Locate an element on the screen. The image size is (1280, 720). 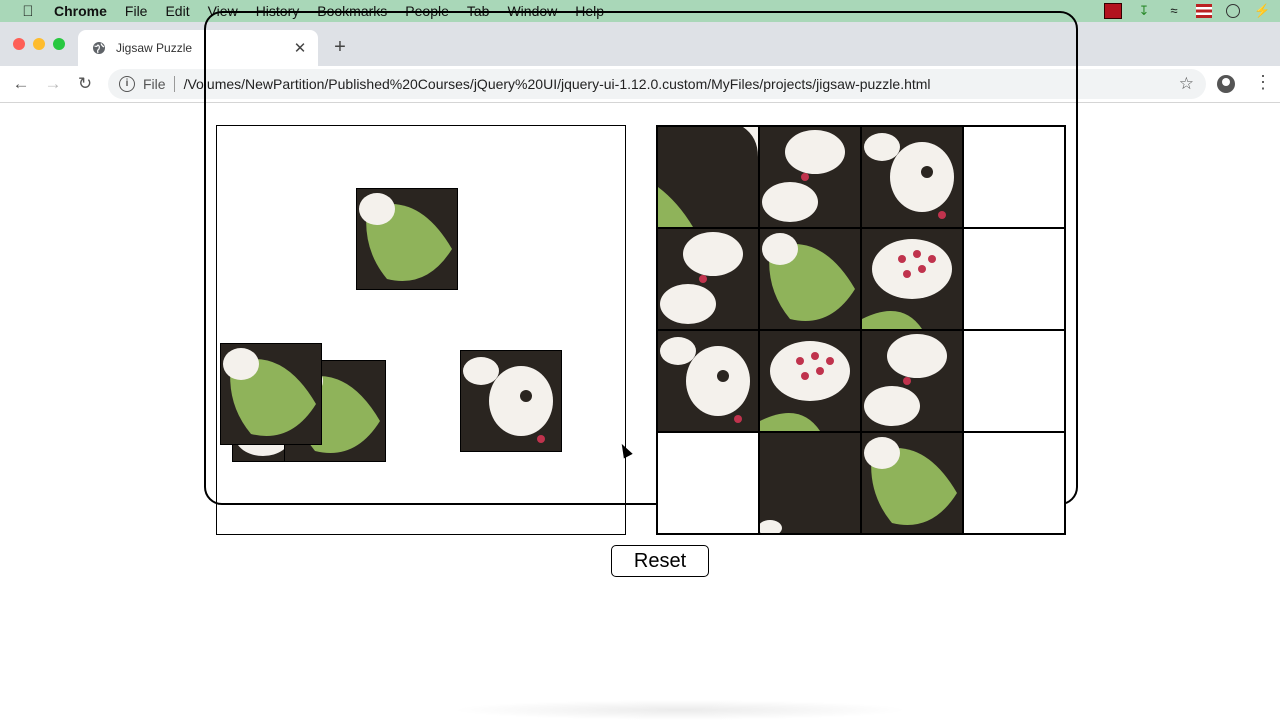
info-icon: i is located at coordinates (127, 84).